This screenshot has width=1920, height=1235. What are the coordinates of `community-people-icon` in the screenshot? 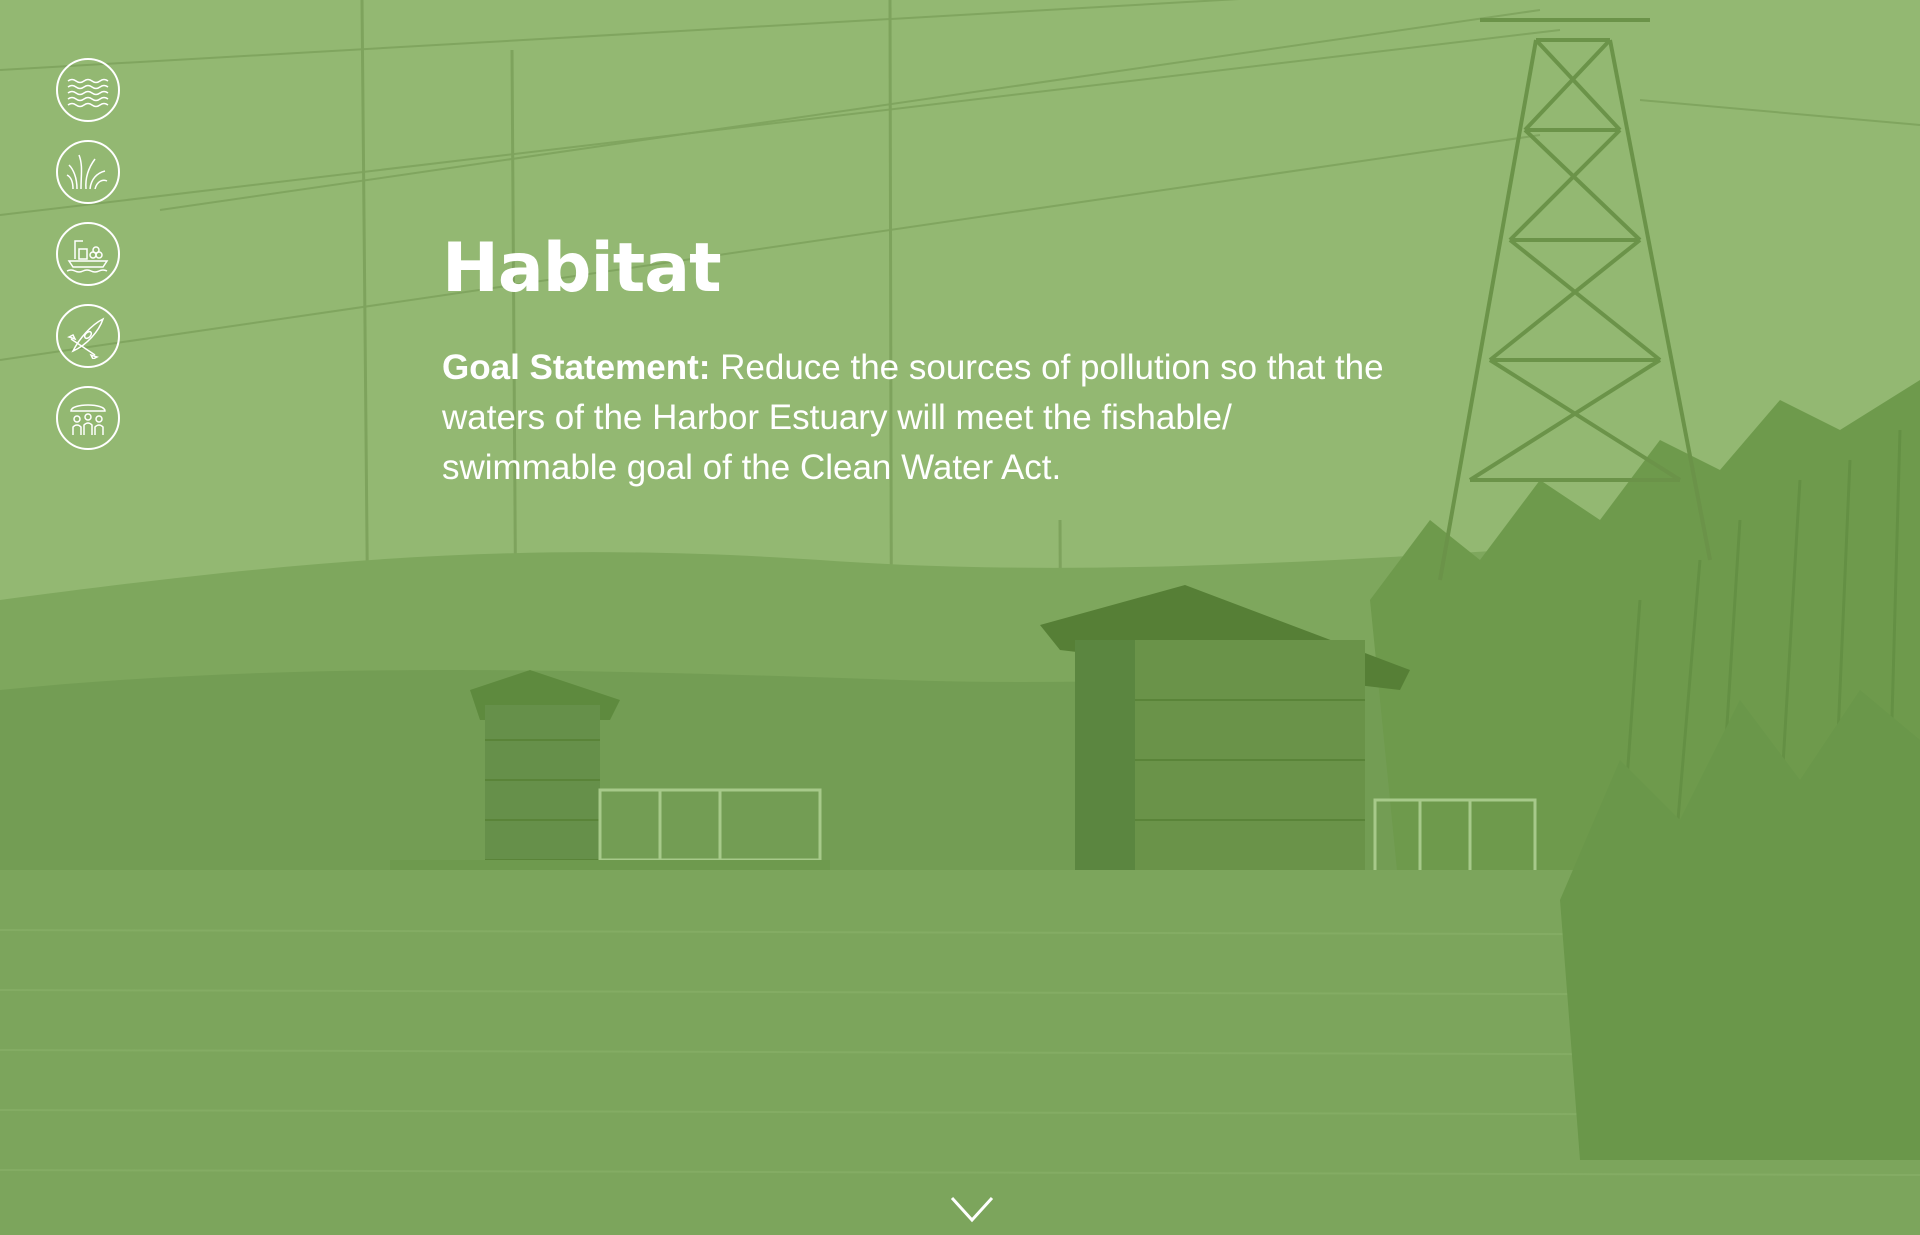 It's located at (88, 419).